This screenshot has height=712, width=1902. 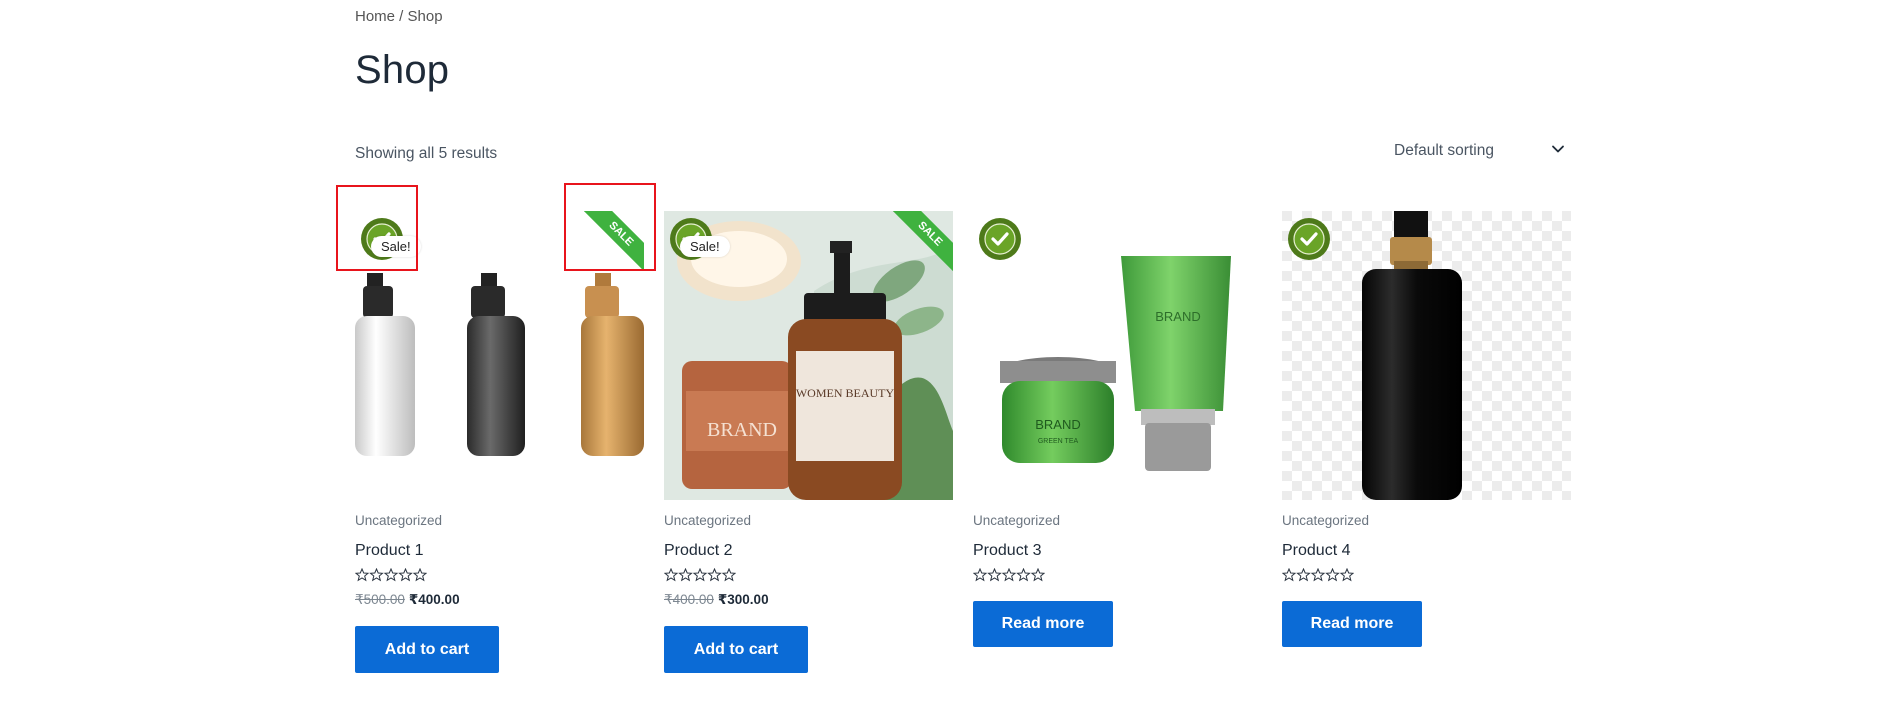 I want to click on product-image: BRAND BRAND GREEN TEA, so click(x=1117, y=355).